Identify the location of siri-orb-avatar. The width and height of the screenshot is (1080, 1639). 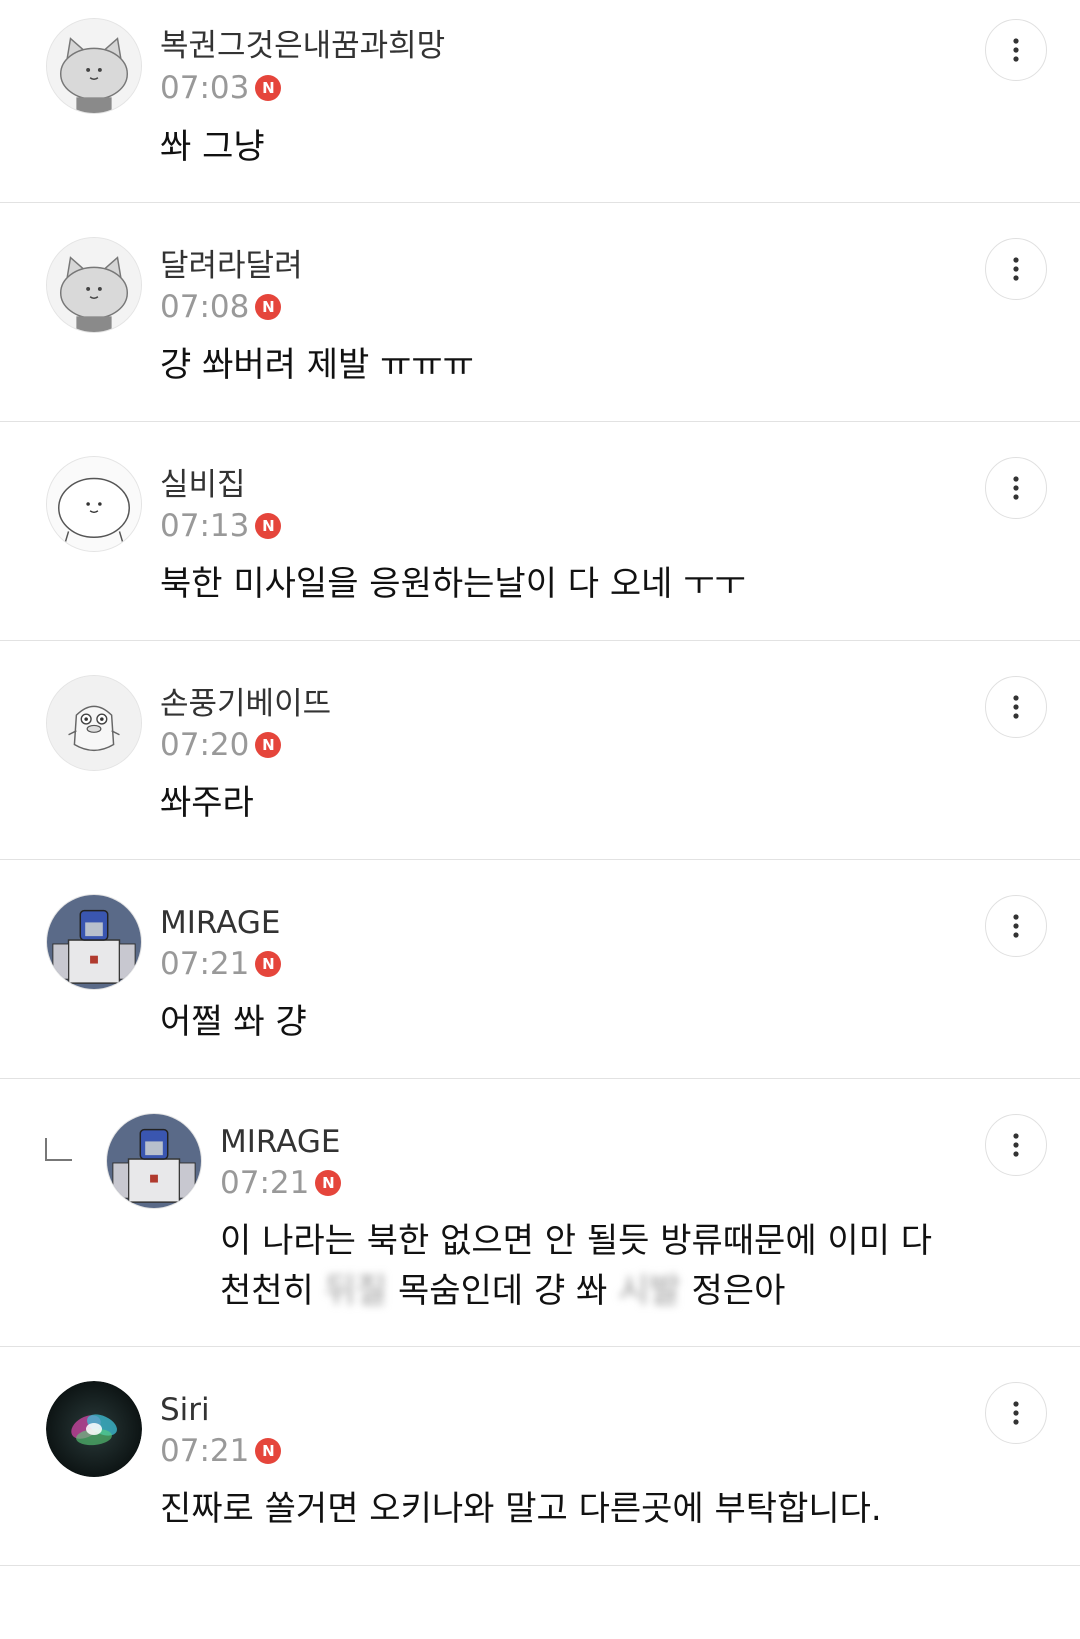
(94, 1429).